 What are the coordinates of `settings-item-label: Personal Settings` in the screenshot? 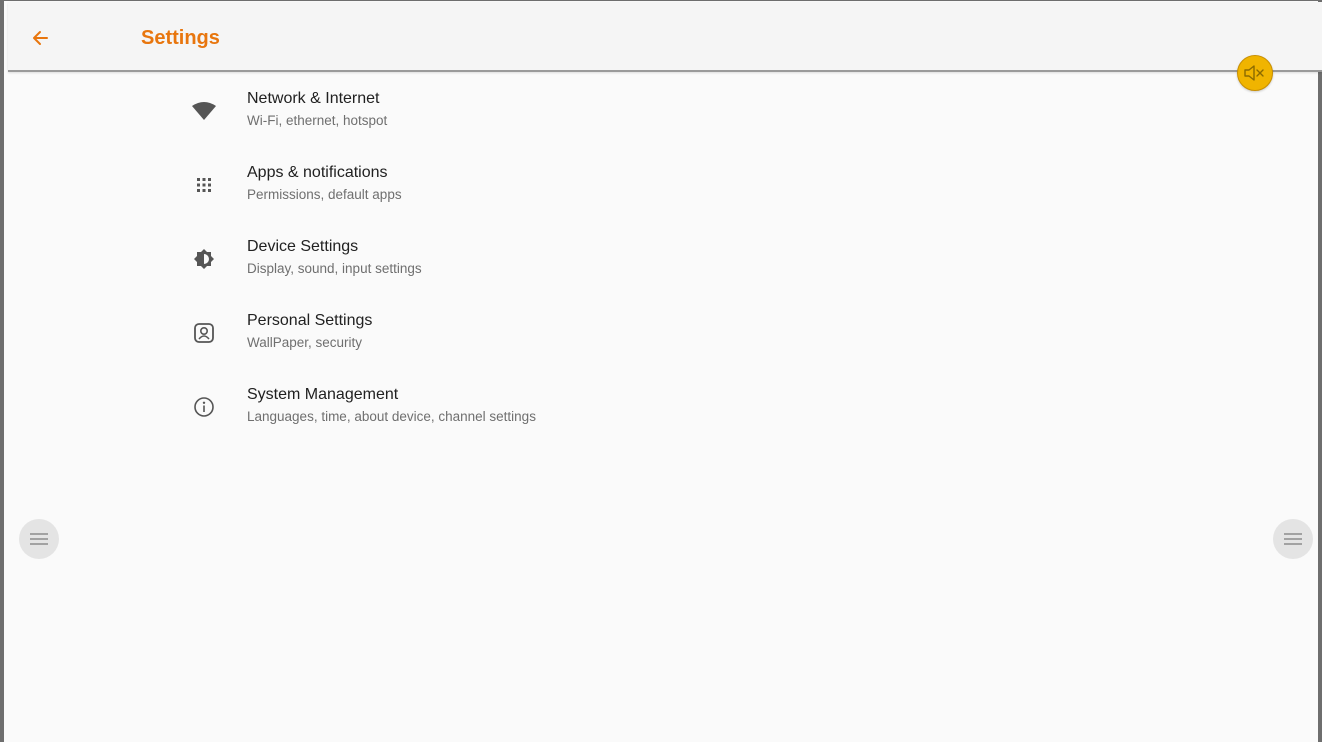 It's located at (310, 320).